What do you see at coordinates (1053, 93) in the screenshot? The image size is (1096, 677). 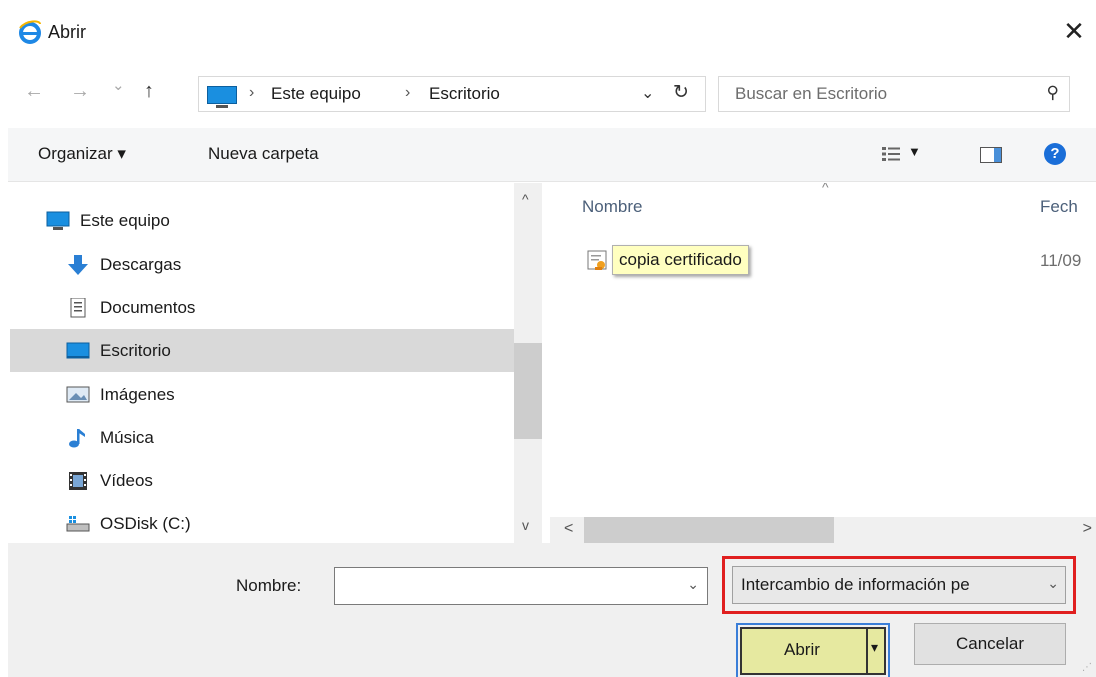 I see `search-icon: ⚲` at bounding box center [1053, 93].